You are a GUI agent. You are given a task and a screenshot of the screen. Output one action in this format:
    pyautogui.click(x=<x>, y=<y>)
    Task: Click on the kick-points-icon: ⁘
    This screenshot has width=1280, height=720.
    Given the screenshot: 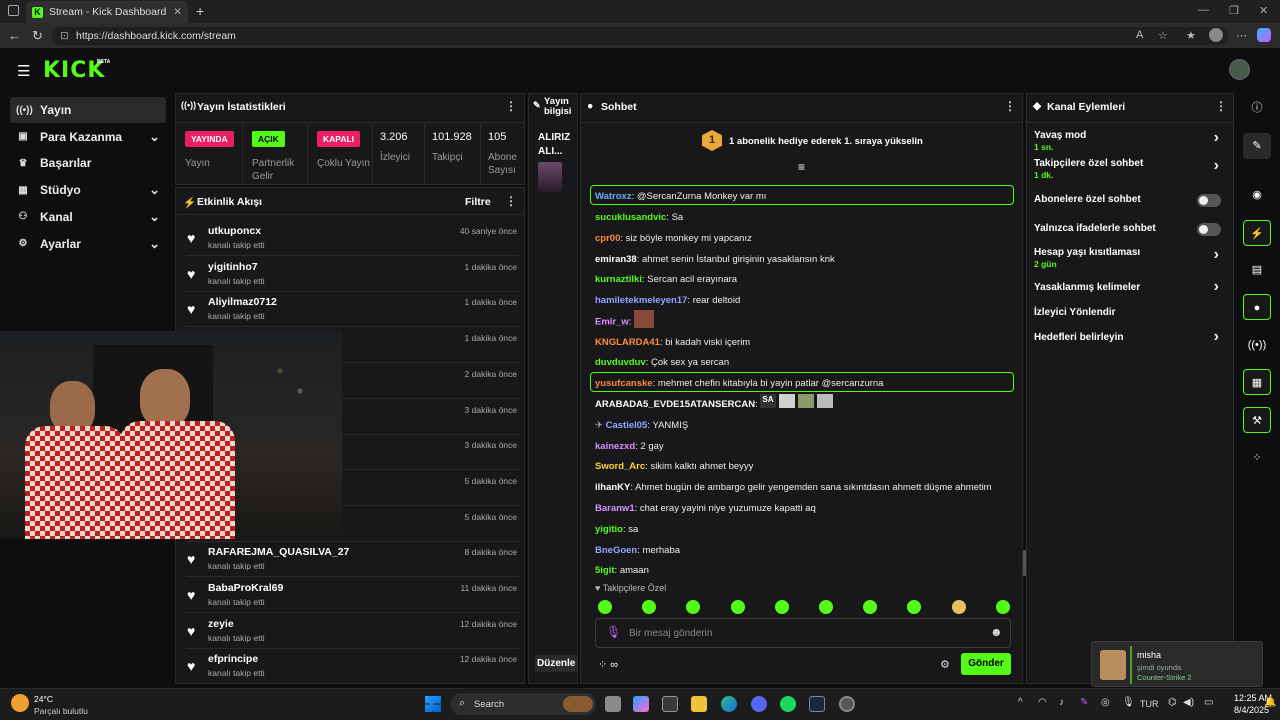 What is the action you would take?
    pyautogui.click(x=1257, y=458)
    